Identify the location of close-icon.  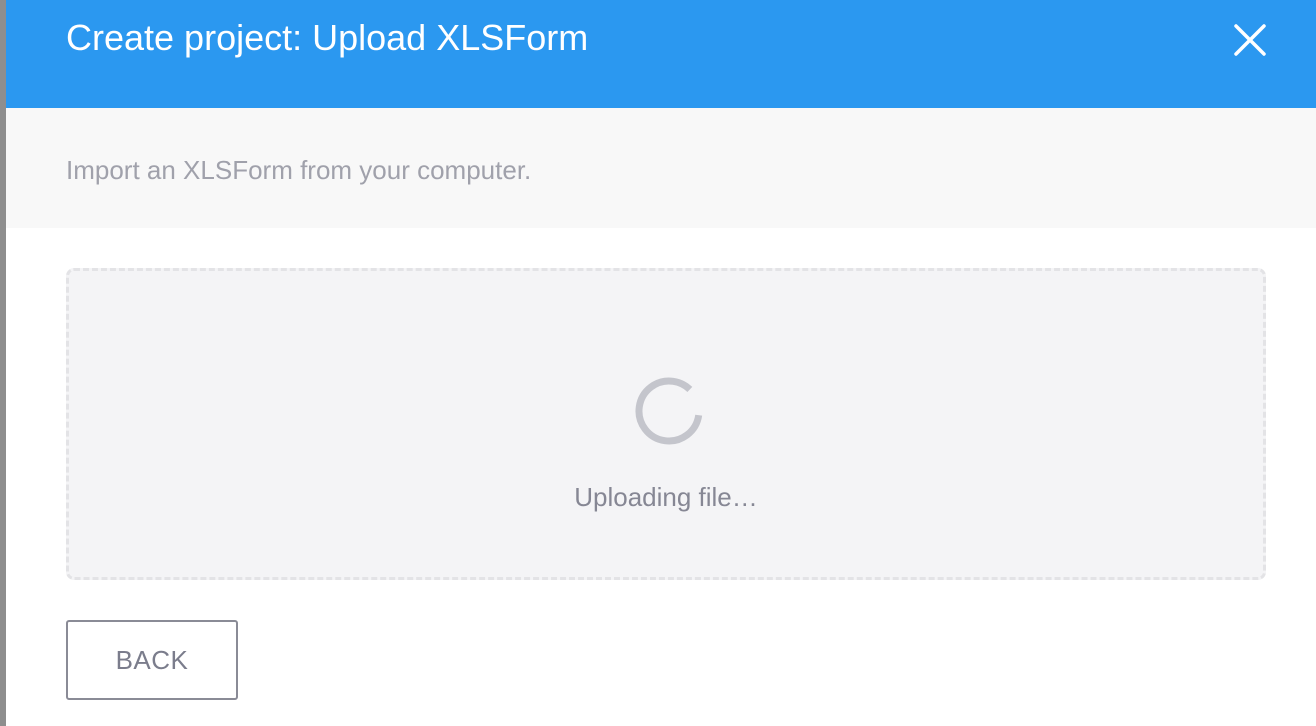
(1250, 40).